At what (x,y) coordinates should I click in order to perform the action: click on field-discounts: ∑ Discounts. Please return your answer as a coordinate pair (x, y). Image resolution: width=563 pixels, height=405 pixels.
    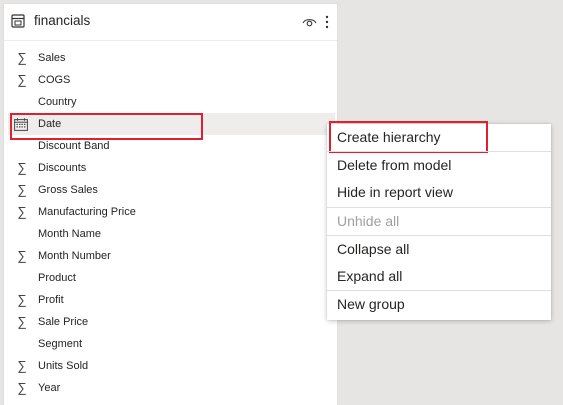
    Looking at the image, I should click on (171, 168).